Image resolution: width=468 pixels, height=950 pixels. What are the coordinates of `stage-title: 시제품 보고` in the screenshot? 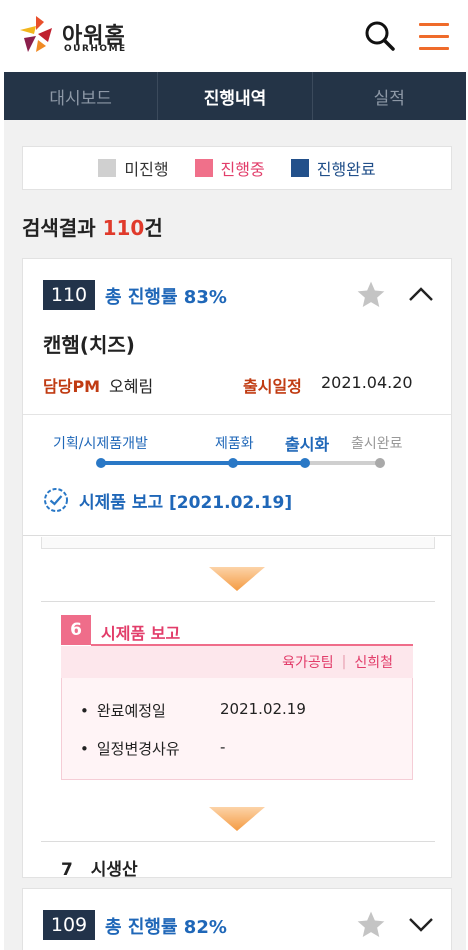 It's located at (141, 633).